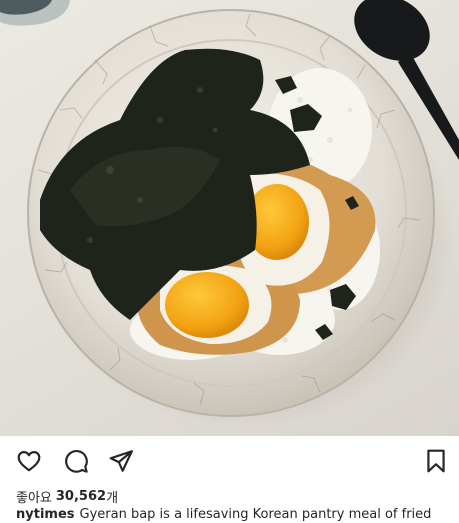 The height and width of the screenshot is (523, 459). I want to click on likes-suffix: 개, so click(112, 498).